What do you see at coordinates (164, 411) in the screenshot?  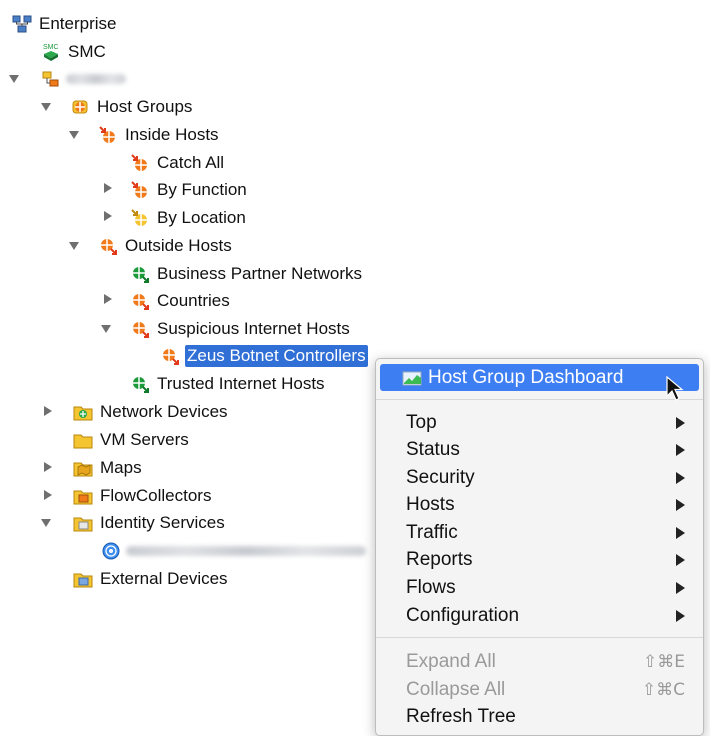 I see `tree-label: Network Devices` at bounding box center [164, 411].